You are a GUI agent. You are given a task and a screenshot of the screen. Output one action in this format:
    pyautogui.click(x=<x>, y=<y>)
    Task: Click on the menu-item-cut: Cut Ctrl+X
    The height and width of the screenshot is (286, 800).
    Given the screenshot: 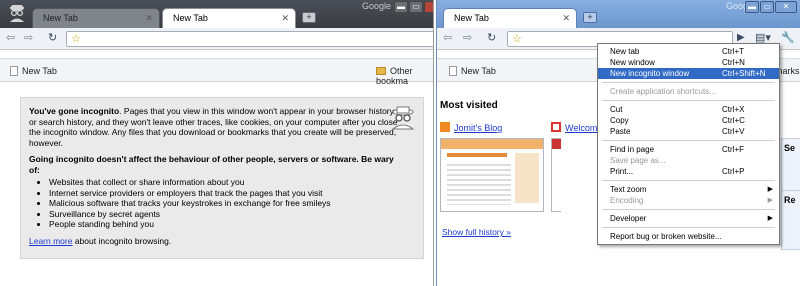 What is the action you would take?
    pyautogui.click(x=688, y=109)
    